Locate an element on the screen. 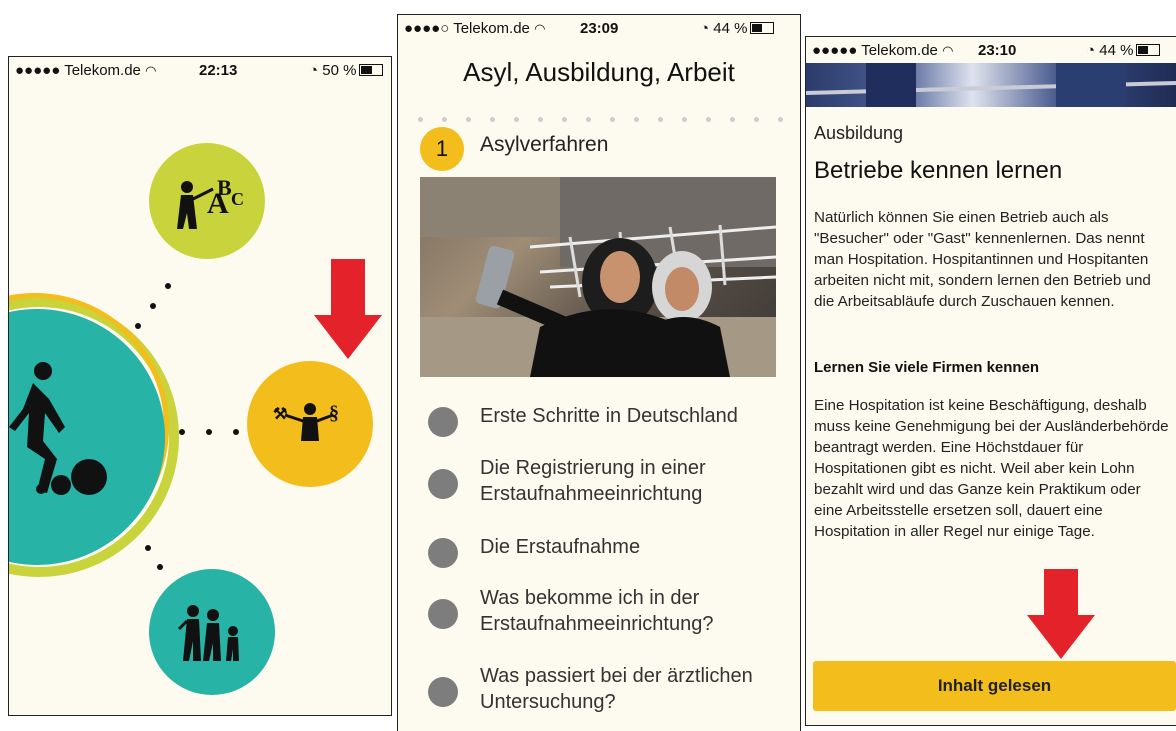 This screenshot has width=1176, height=731. chapter-photo is located at coordinates (598, 277).